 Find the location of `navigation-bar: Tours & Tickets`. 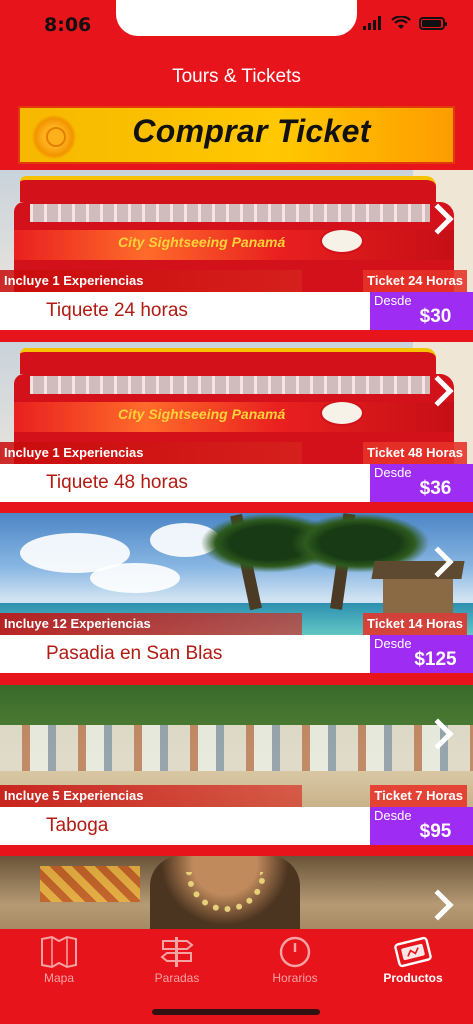

navigation-bar: Tours & Tickets is located at coordinates (236, 77).